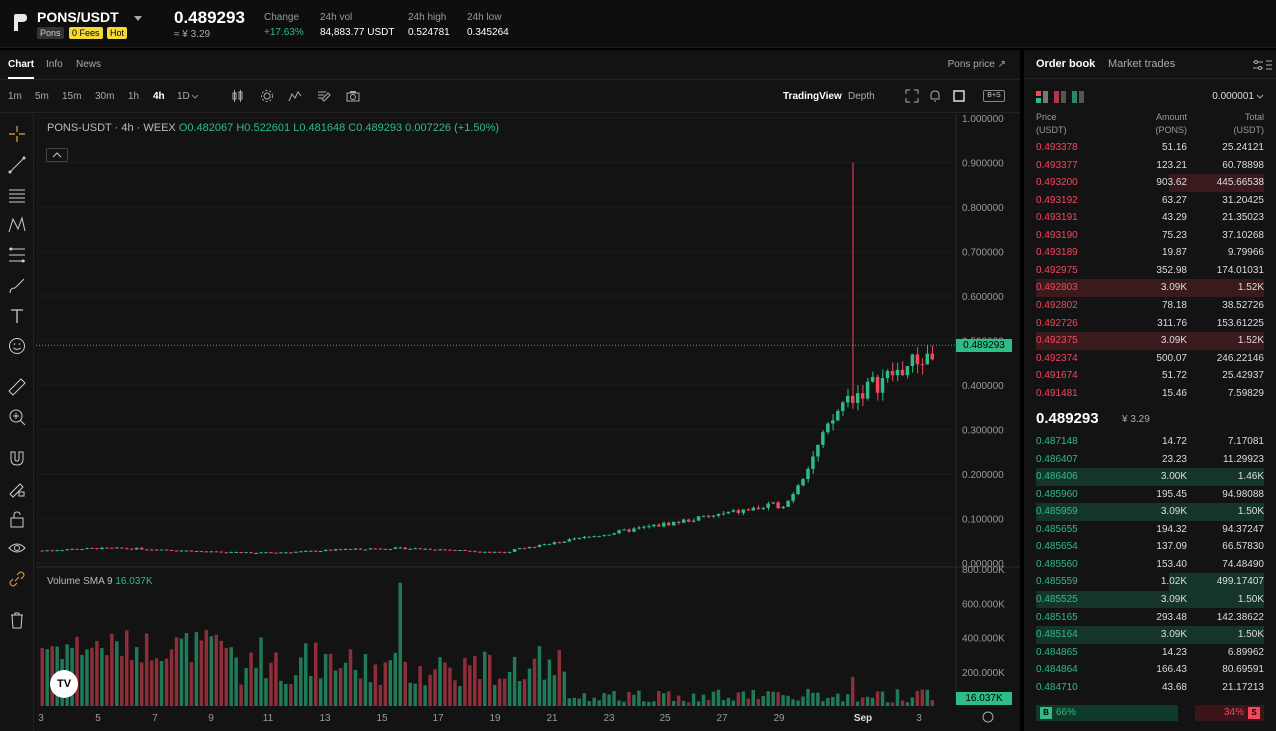 This screenshot has width=1276, height=731. I want to click on emoji-icon, so click(17, 346).